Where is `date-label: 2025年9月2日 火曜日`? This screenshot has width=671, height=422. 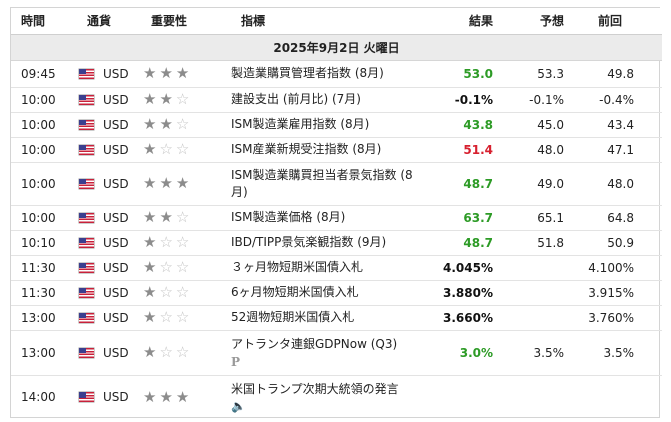 date-label: 2025年9月2日 火曜日 is located at coordinates (336, 47).